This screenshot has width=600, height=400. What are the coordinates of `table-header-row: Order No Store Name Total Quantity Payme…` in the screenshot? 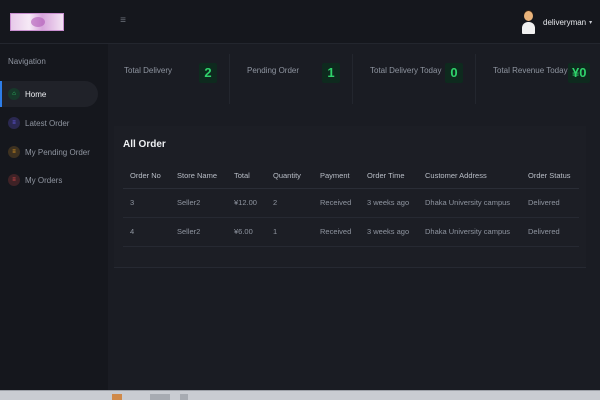 It's located at (351, 176).